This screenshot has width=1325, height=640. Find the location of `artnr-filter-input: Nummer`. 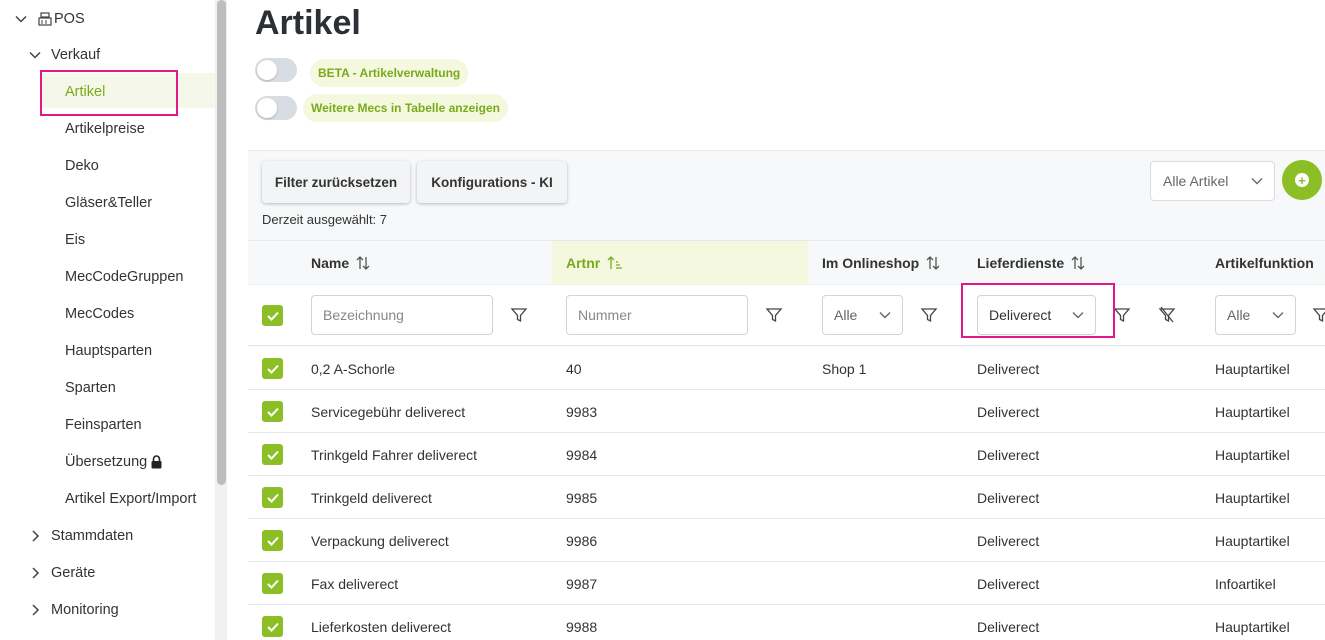

artnr-filter-input: Nummer is located at coordinates (657, 315).